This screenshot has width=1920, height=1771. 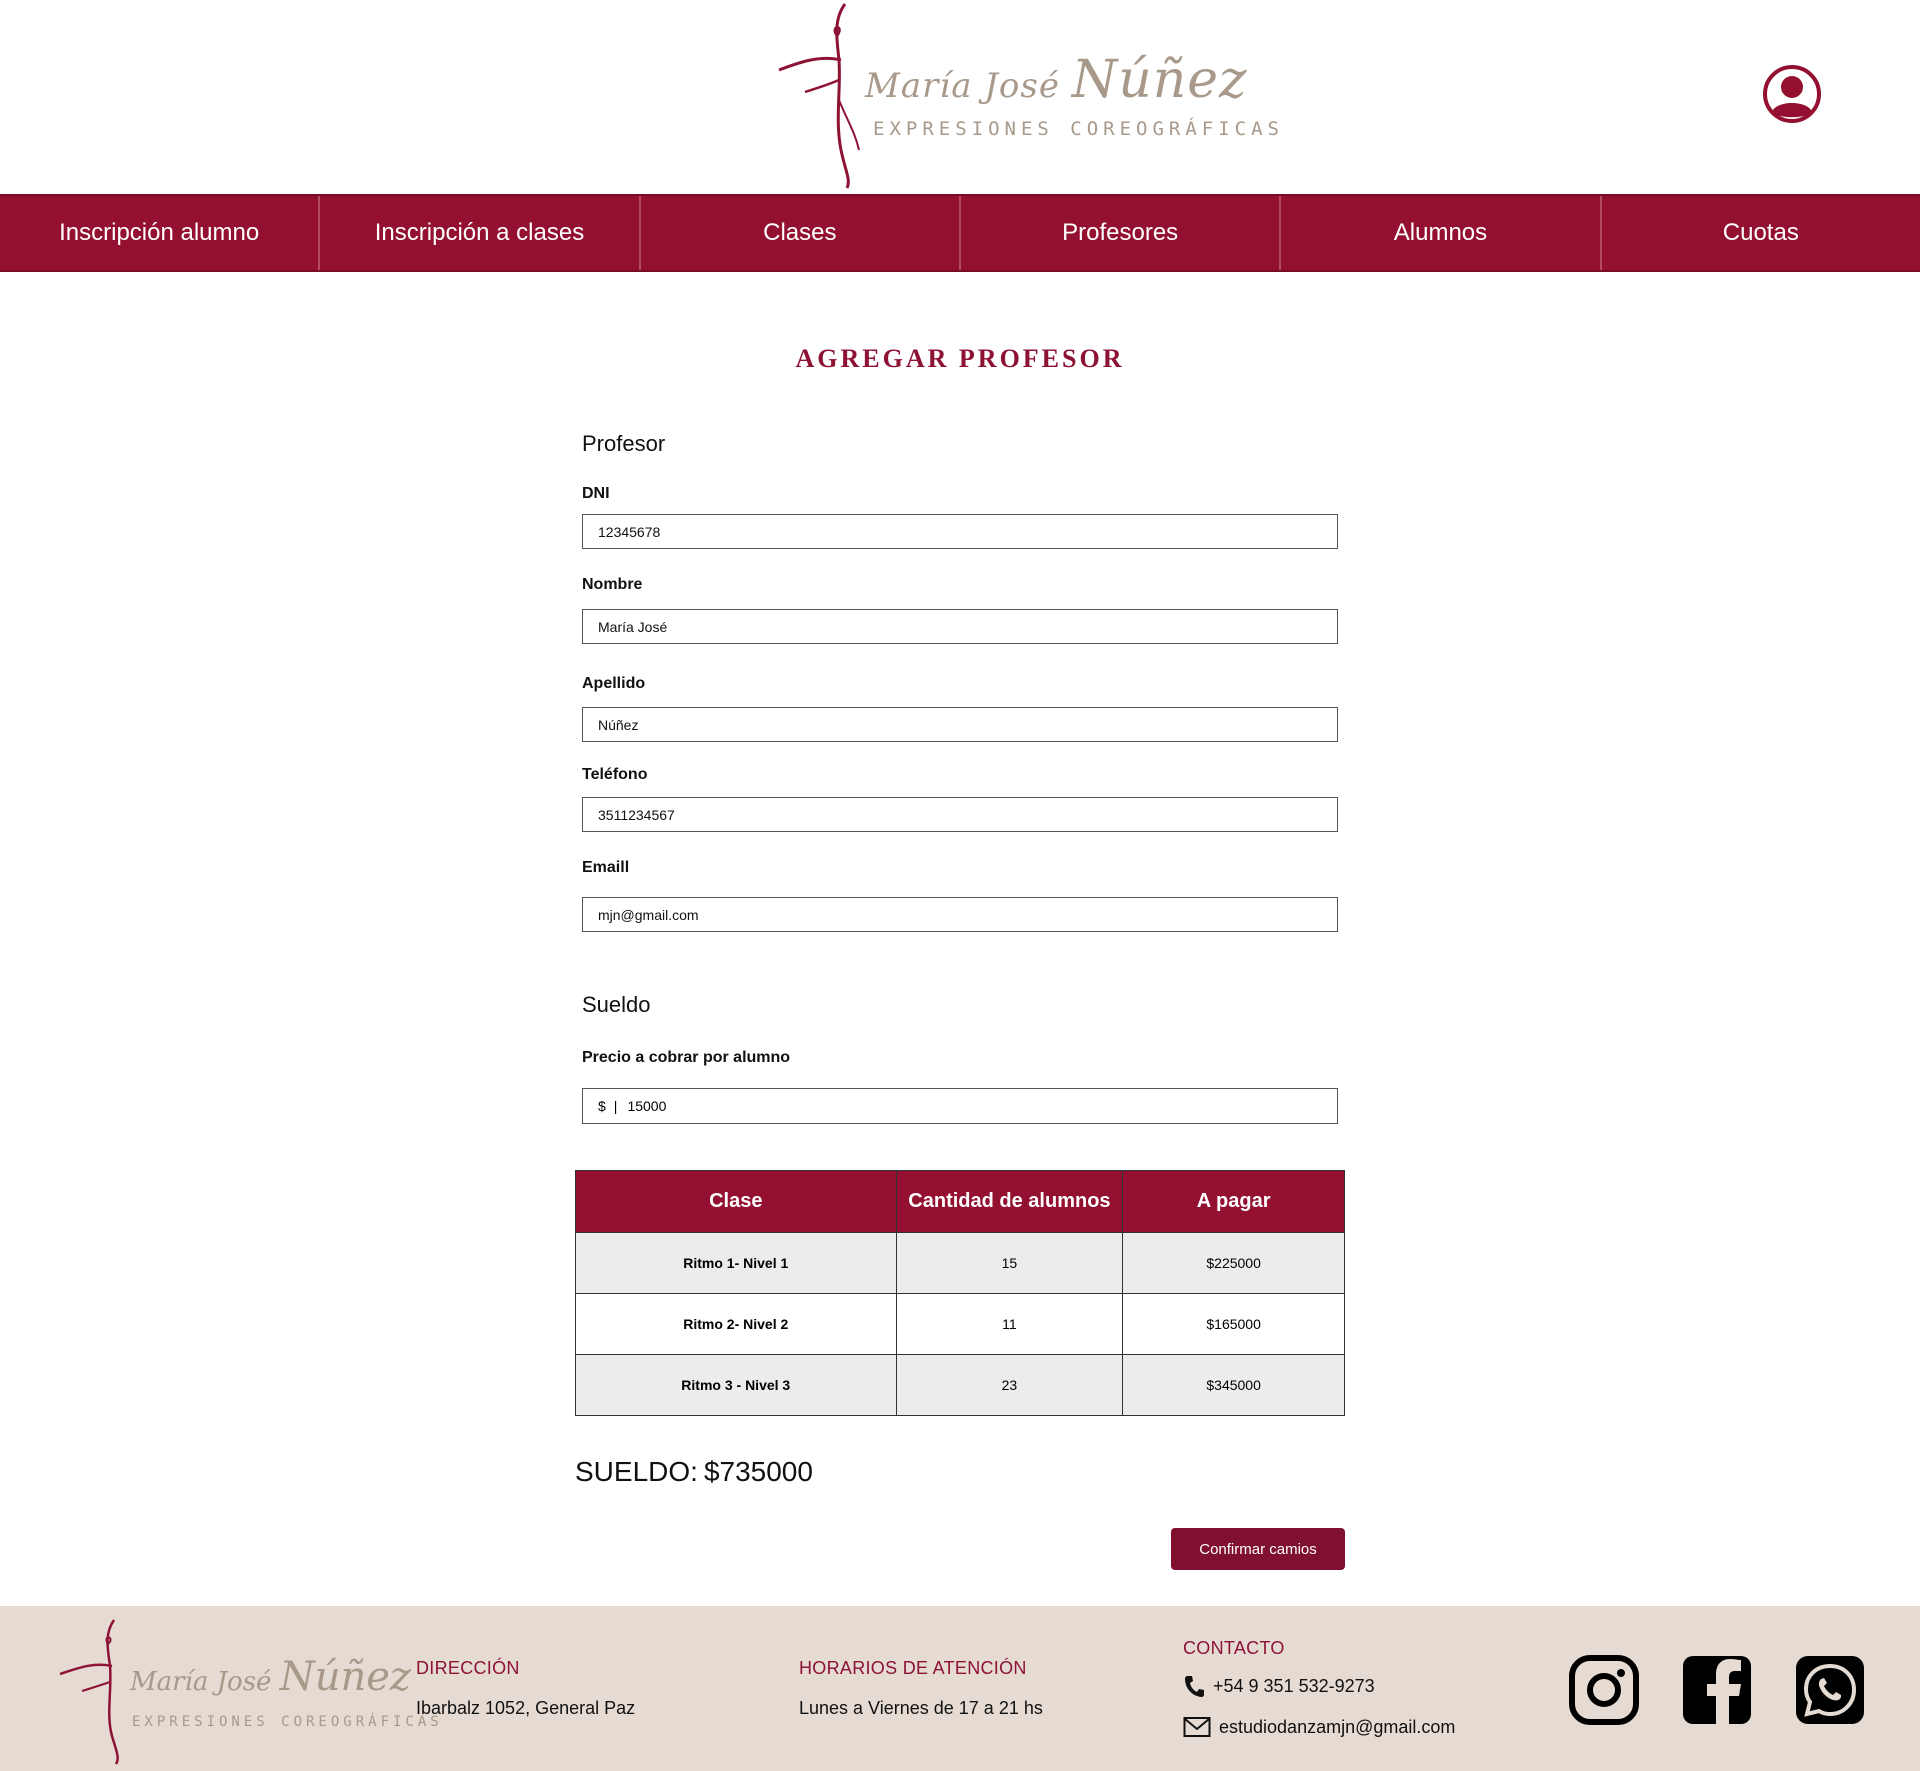 What do you see at coordinates (1604, 1690) in the screenshot?
I see `instagram-icon` at bounding box center [1604, 1690].